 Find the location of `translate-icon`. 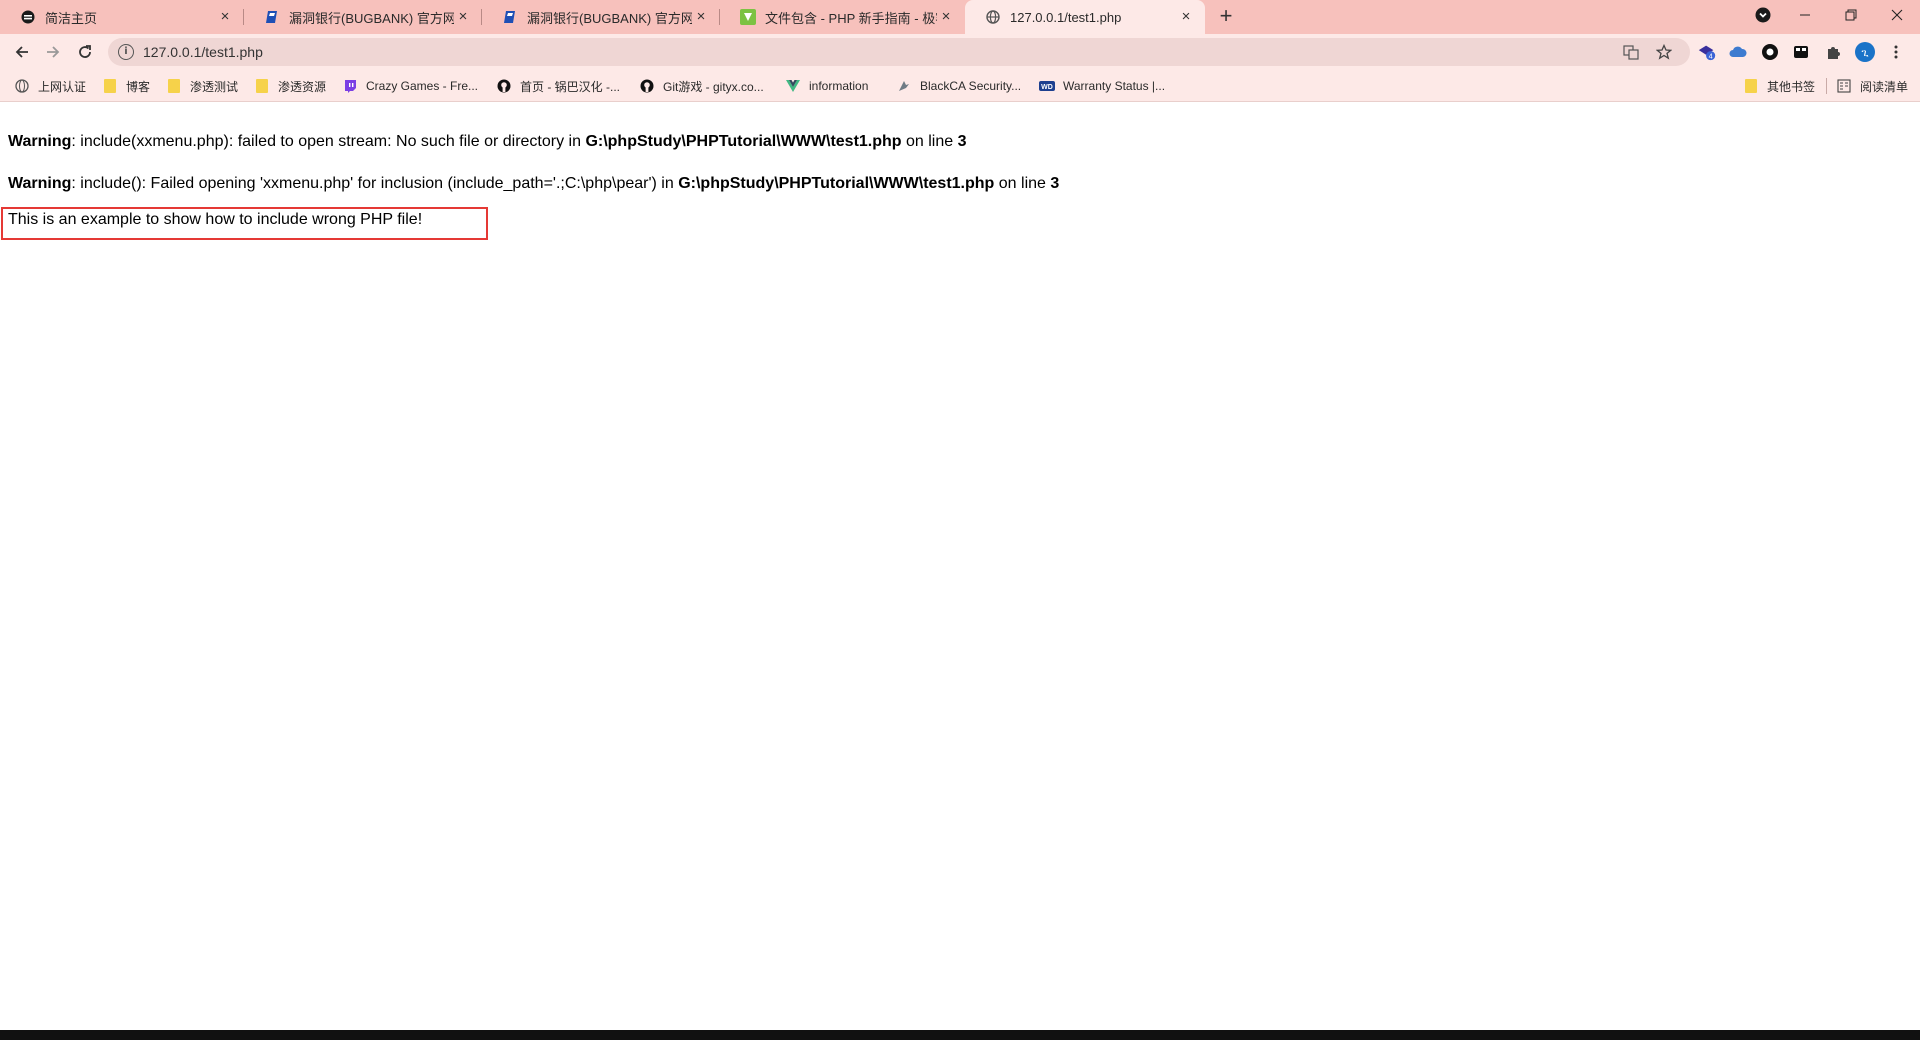

translate-icon is located at coordinates (1631, 53).